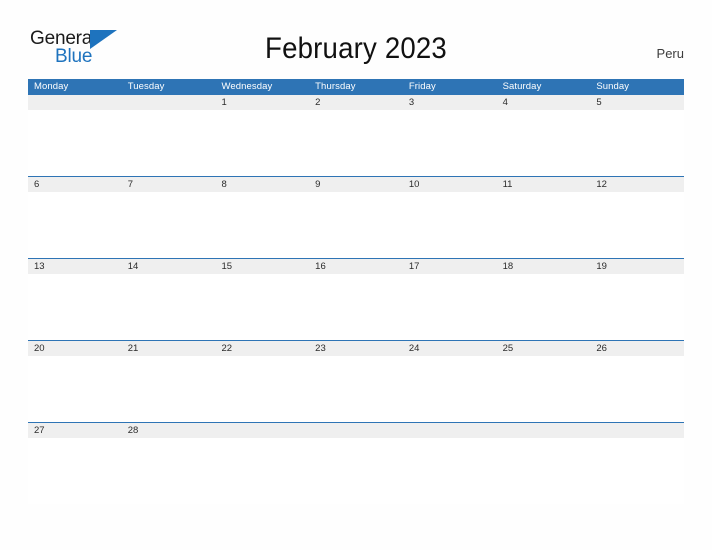  I want to click on calendar-week-row: 13 14 15 16 17 18 19, so click(356, 299).